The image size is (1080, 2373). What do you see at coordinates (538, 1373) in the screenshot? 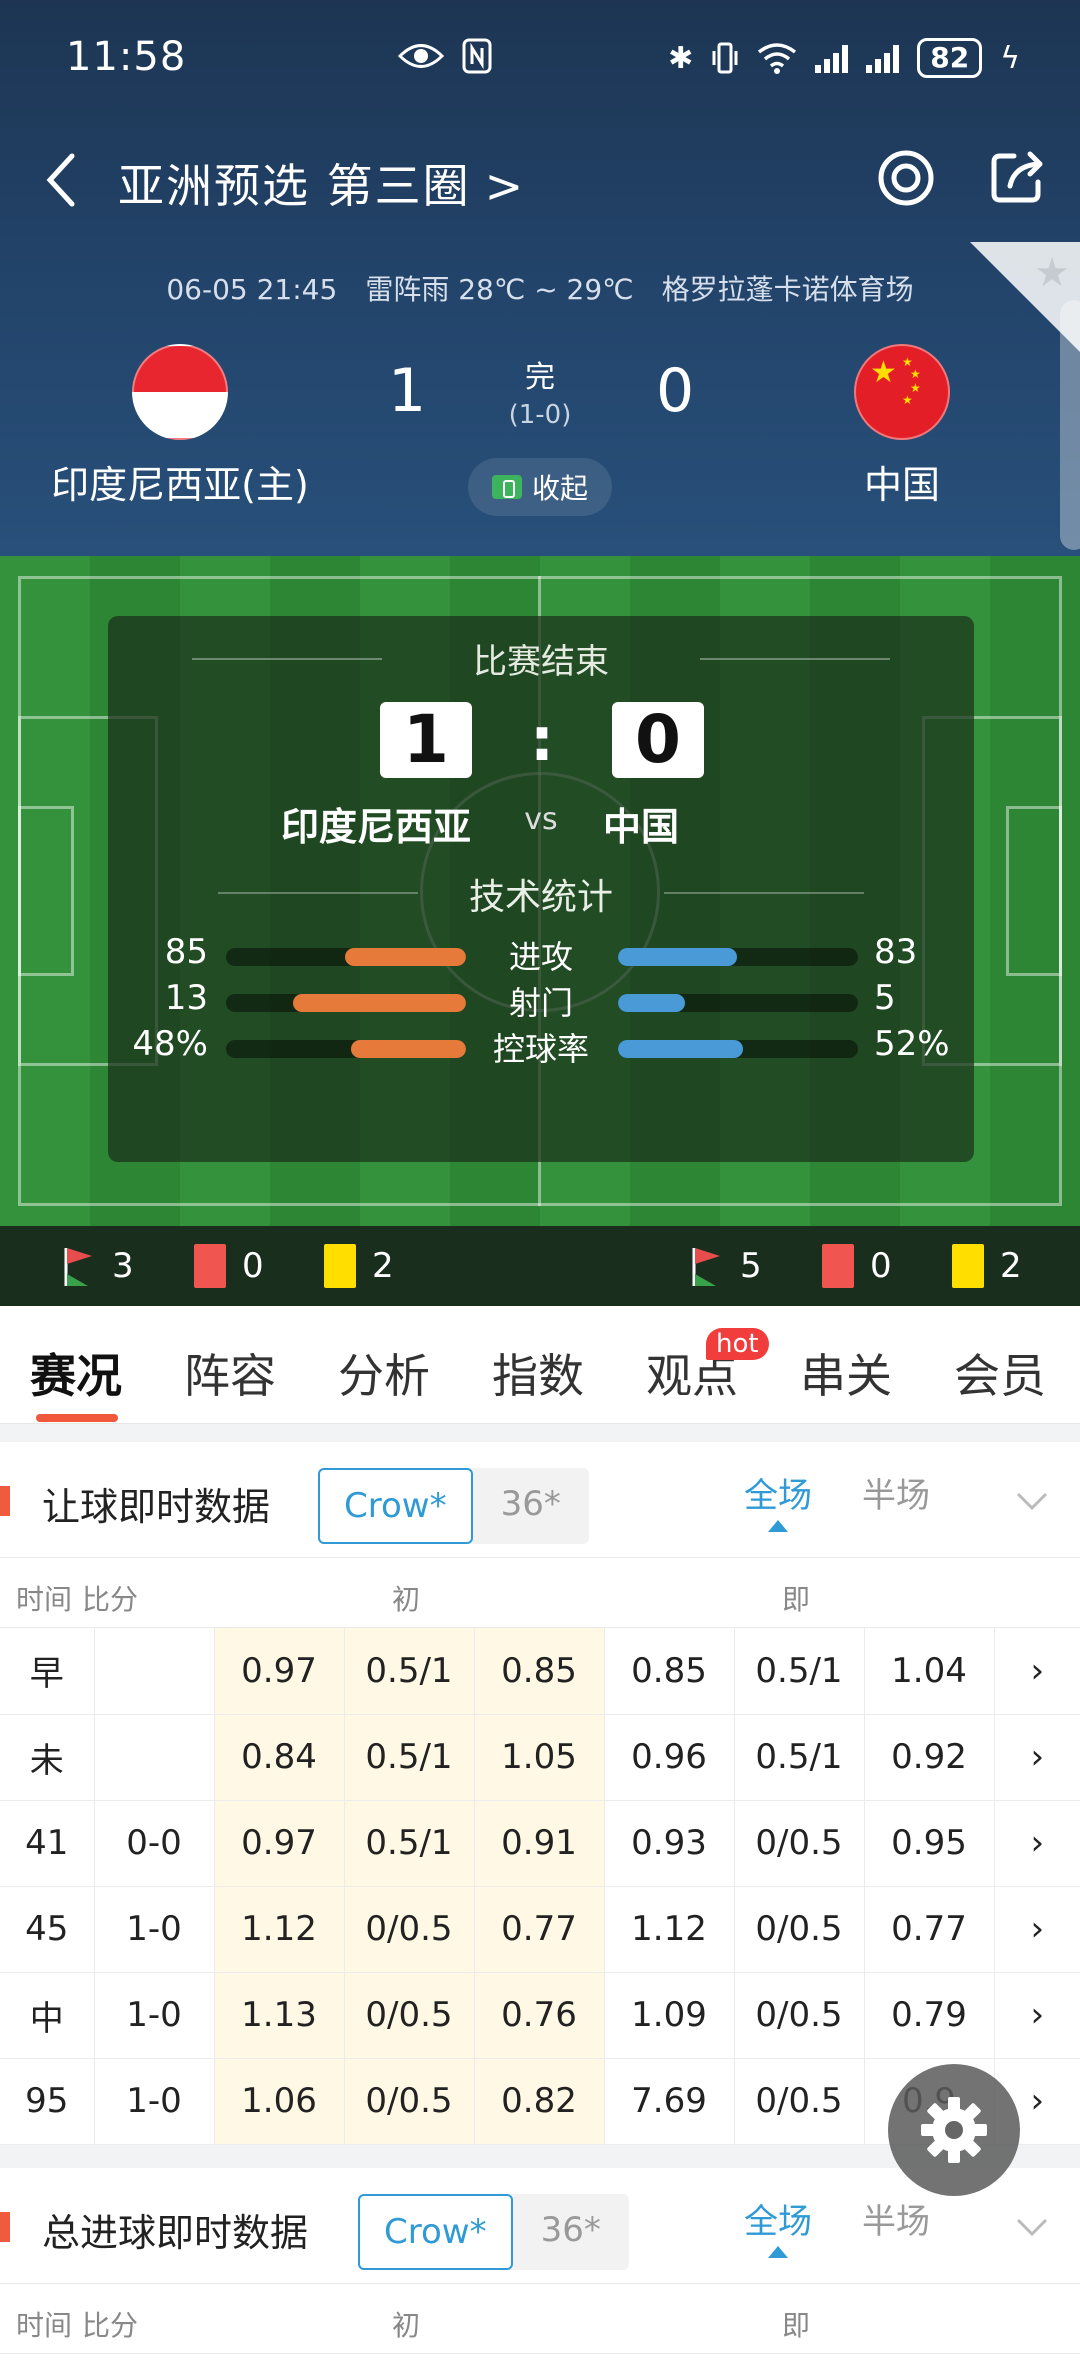
I see `tab-odds: 指数` at bounding box center [538, 1373].